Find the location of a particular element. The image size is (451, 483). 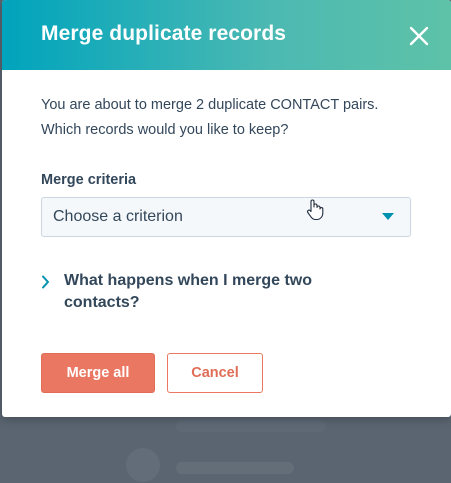

description-line: Which records would you like to keep? is located at coordinates (165, 130).